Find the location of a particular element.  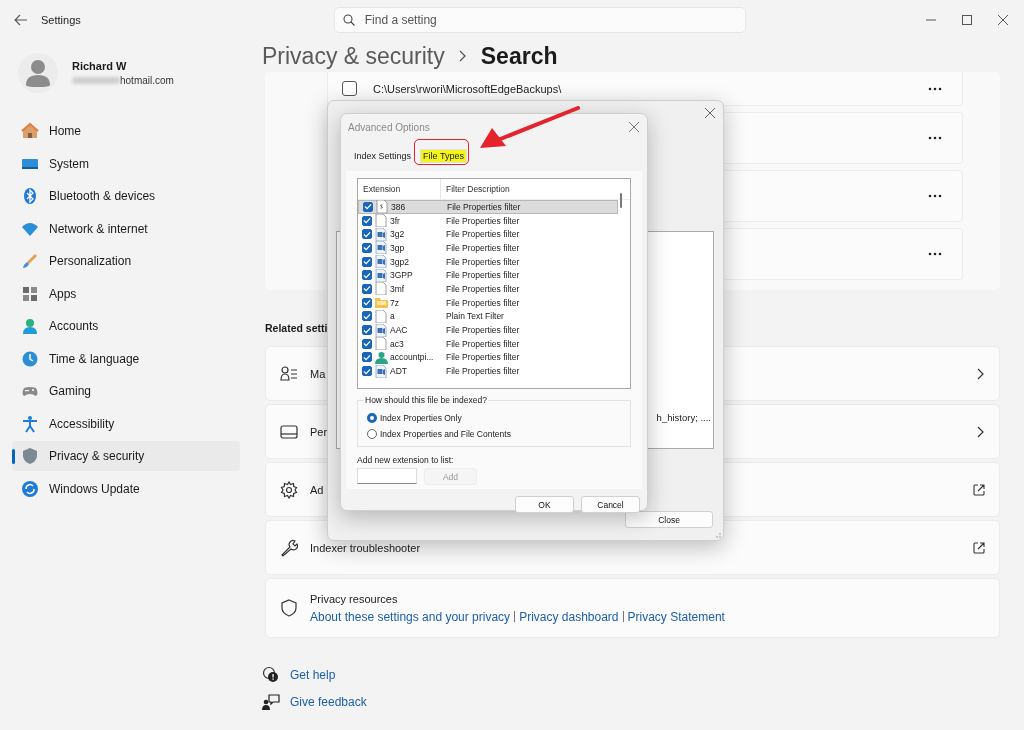

nav-label: Gaming is located at coordinates (70, 391).